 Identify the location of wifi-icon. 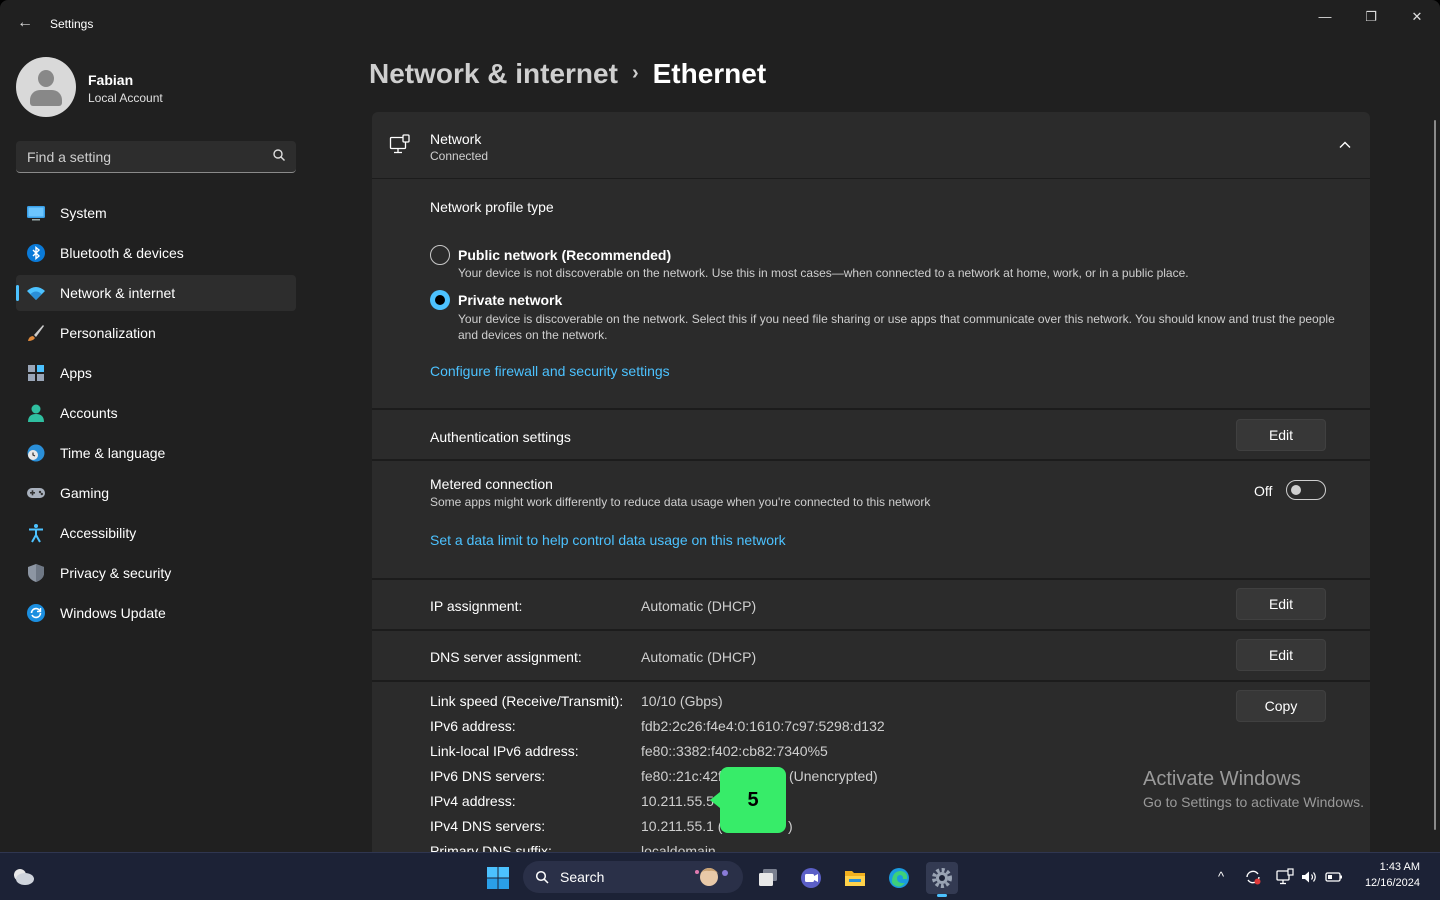
(36, 293).